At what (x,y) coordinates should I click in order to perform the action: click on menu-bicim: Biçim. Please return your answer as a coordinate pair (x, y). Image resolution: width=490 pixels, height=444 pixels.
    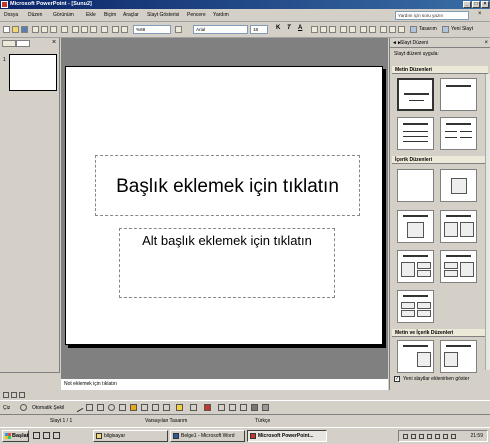
    Looking at the image, I should click on (110, 15).